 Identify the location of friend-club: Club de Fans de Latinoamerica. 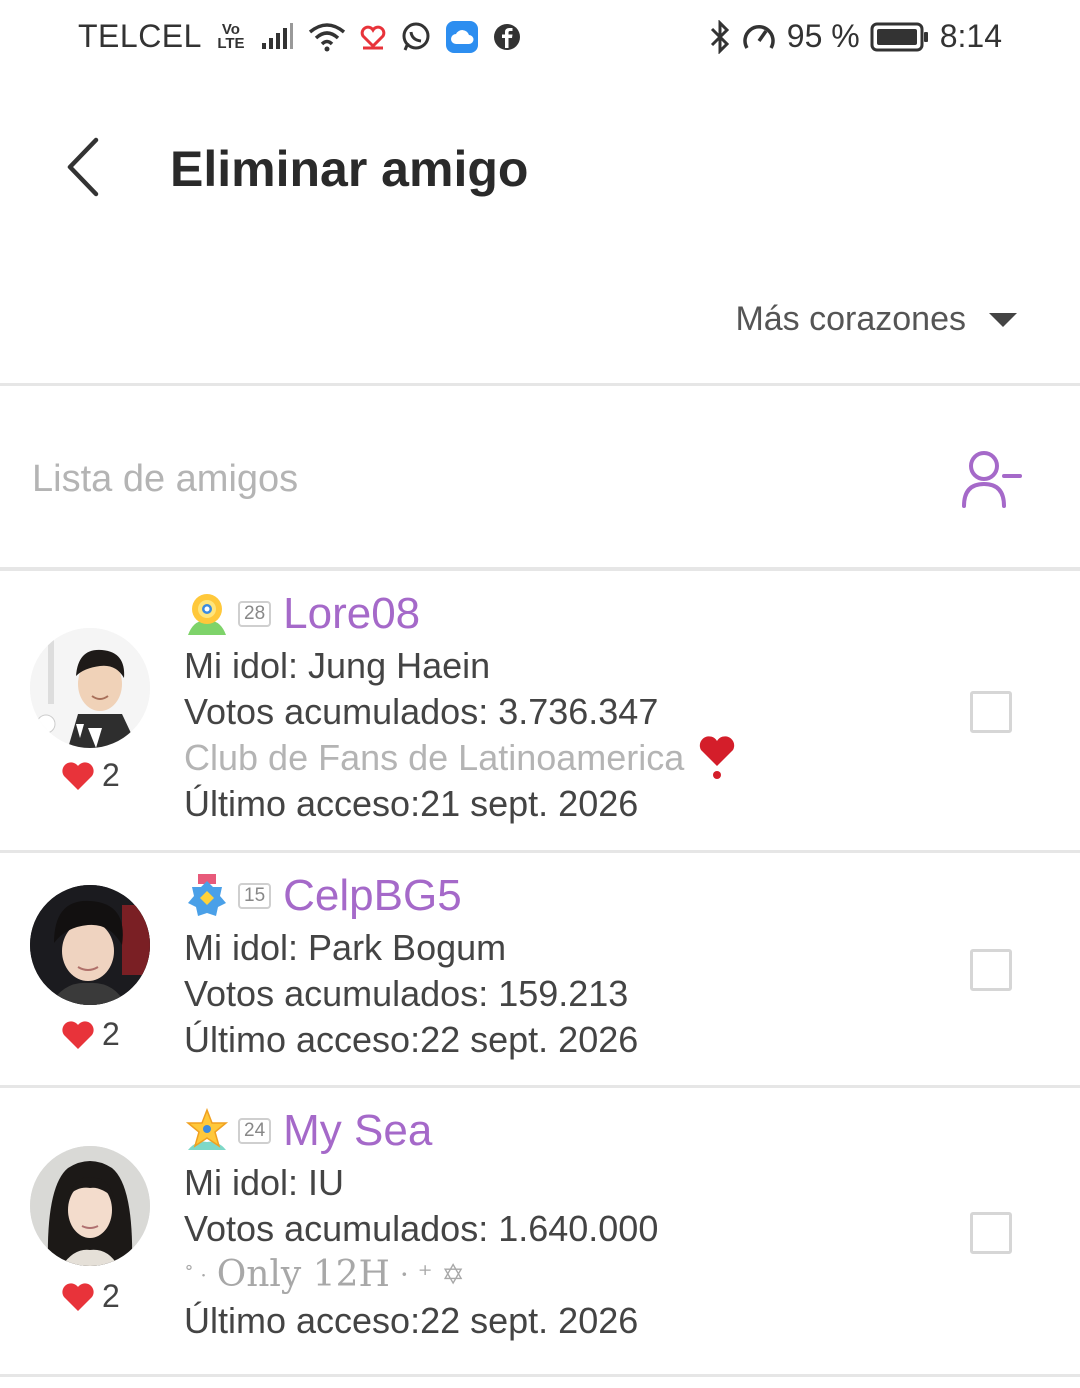
(460, 758).